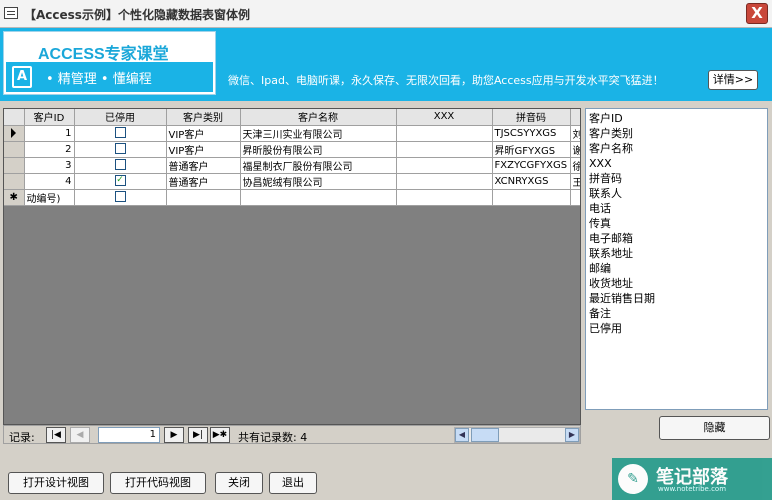  Describe the element at coordinates (676, 298) in the screenshot. I see `field-list-item: 最近销售日期` at that location.